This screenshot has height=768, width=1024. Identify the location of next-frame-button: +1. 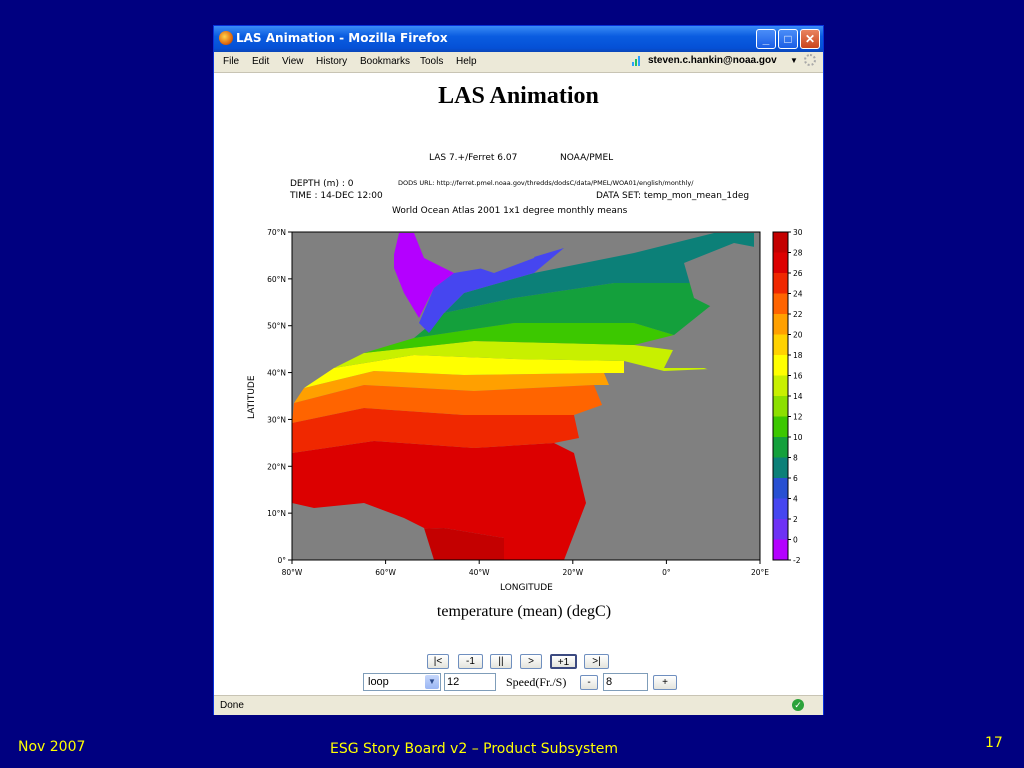
(563, 661).